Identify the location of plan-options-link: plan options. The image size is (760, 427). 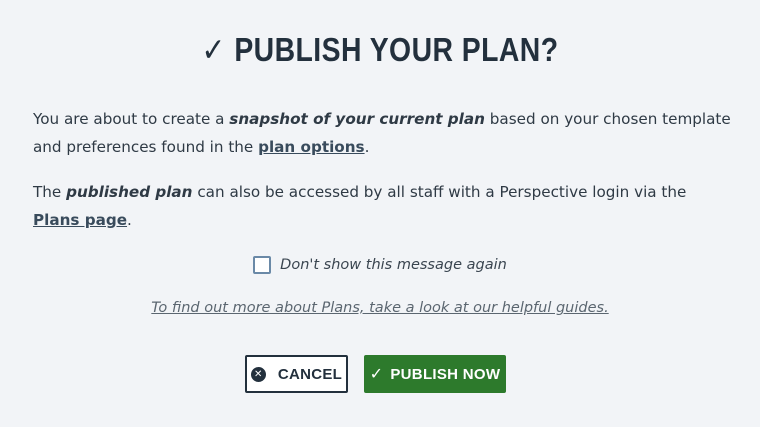
(311, 147).